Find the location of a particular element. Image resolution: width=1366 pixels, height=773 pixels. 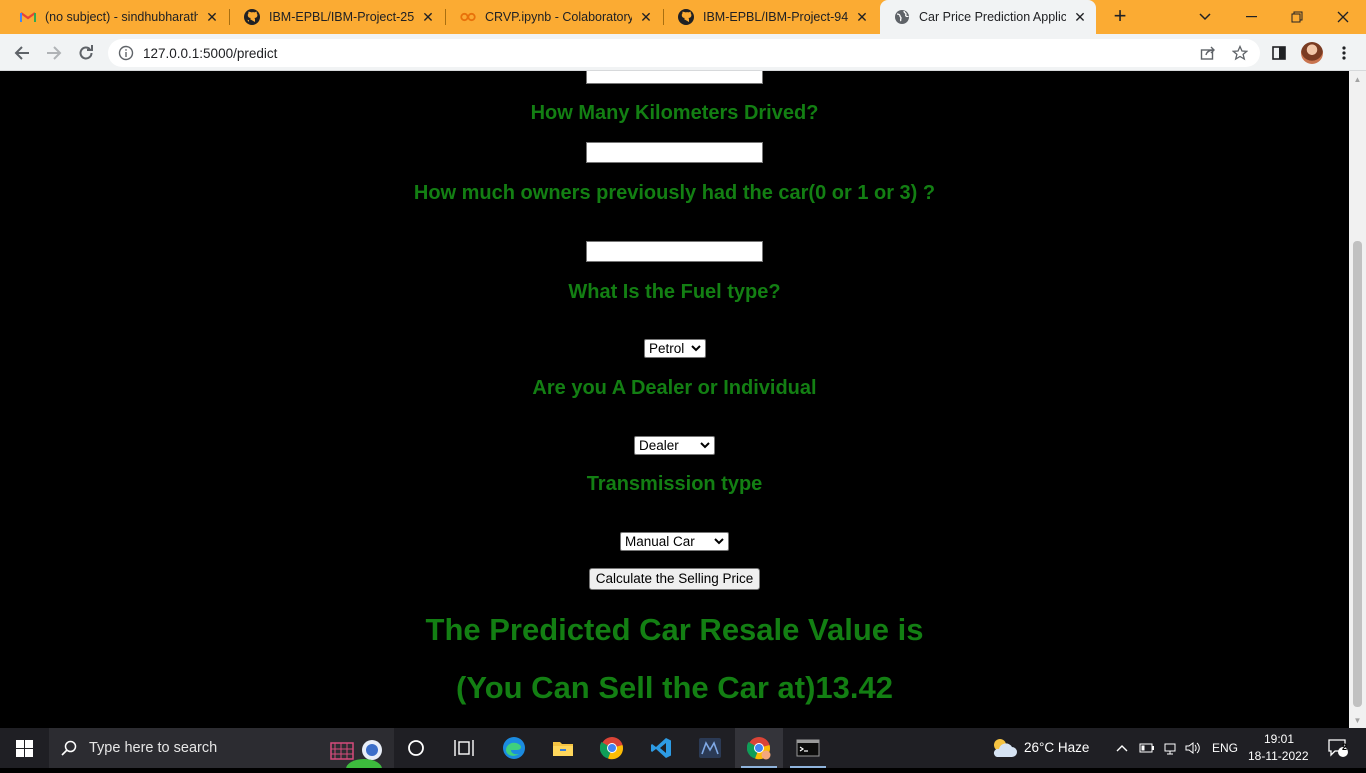

task-view-icon is located at coordinates (464, 748).